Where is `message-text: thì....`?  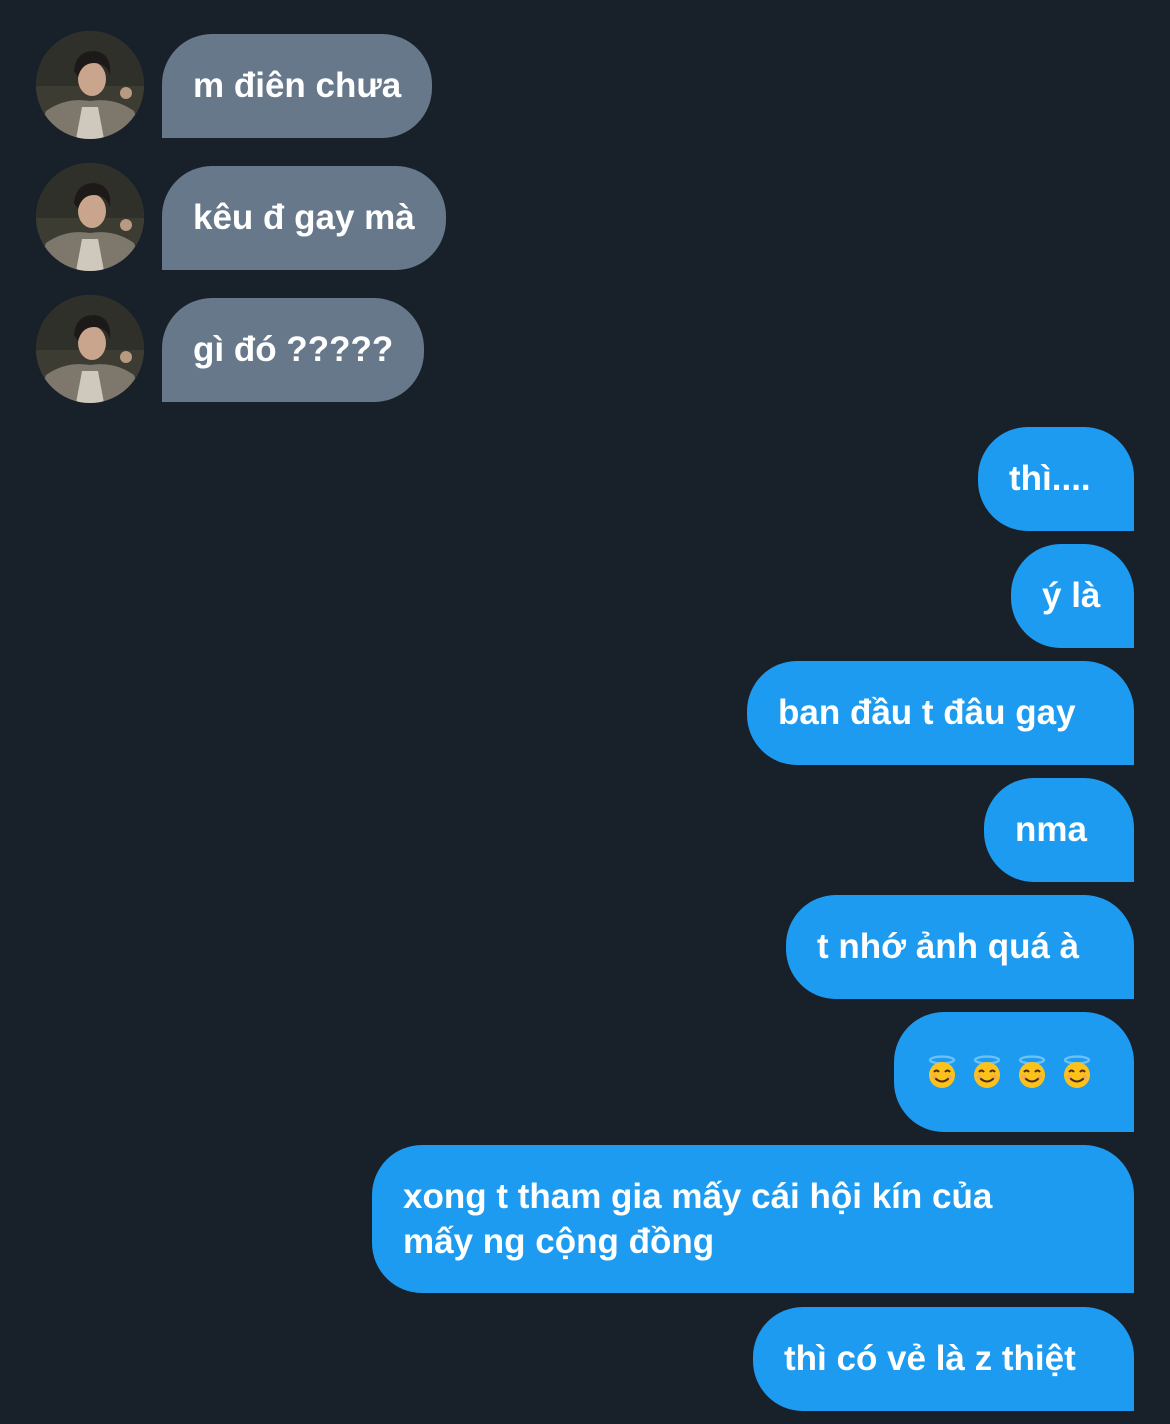
message-text: thì.... is located at coordinates (1050, 478).